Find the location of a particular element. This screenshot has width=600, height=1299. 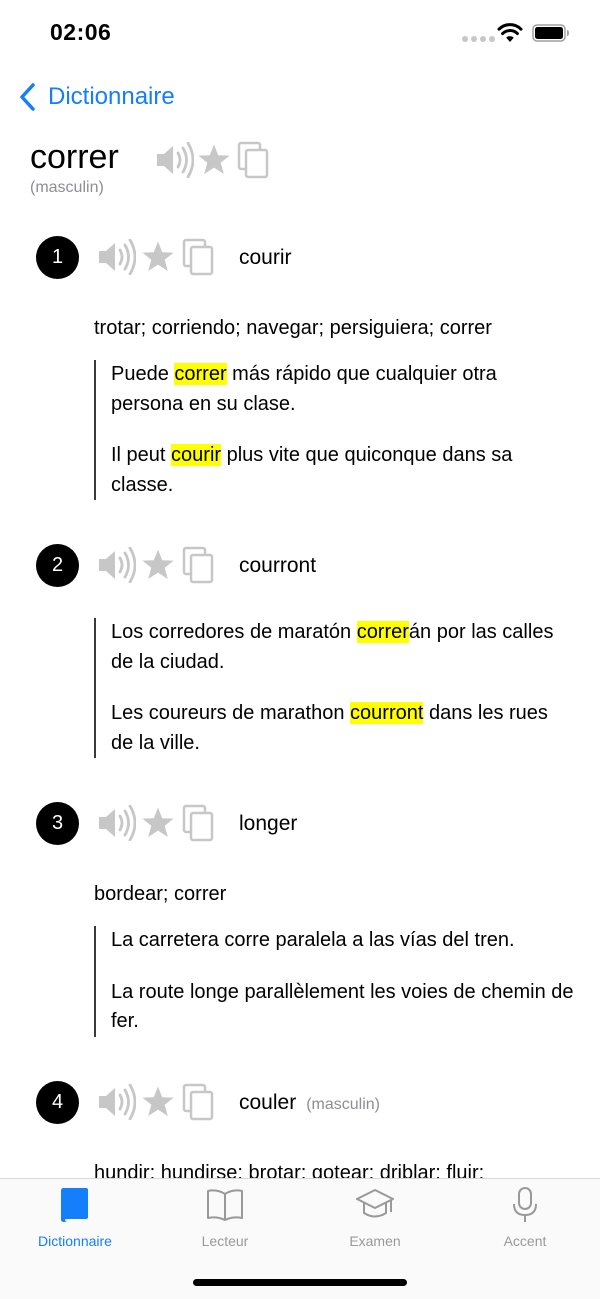

battery-icon is located at coordinates (550, 33).